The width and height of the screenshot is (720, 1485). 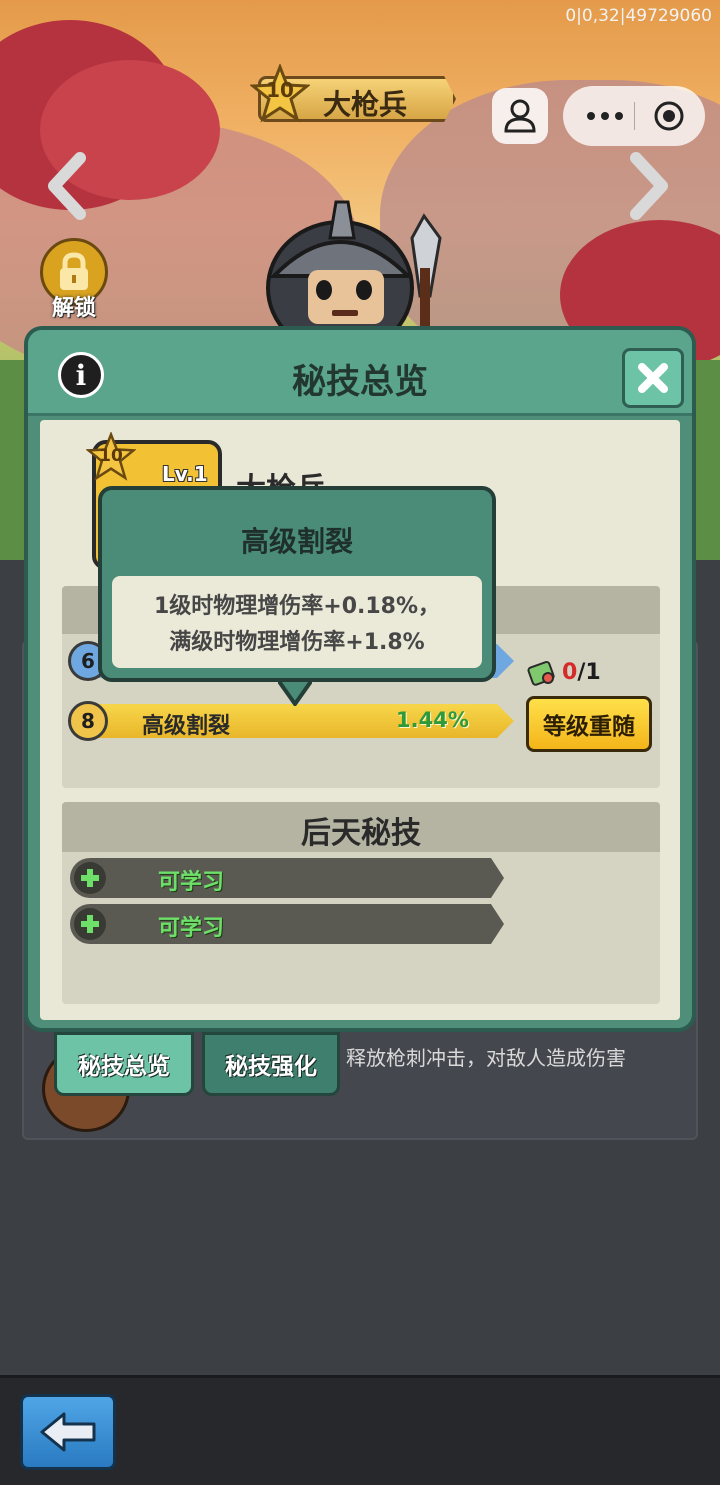 What do you see at coordinates (360, 382) in the screenshot?
I see `dialog-title: 秘技总览` at bounding box center [360, 382].